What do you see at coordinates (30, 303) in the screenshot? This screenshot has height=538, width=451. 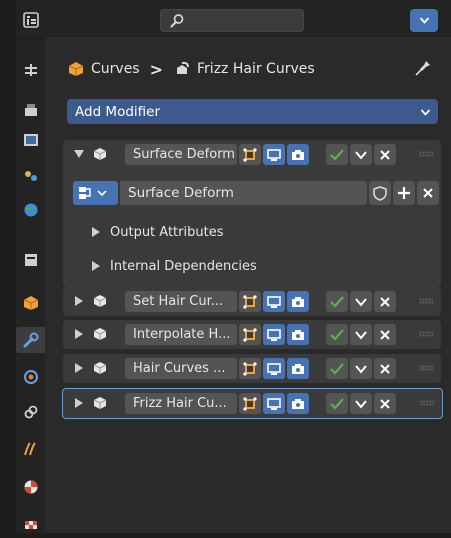 I see `object-tab-icon` at bounding box center [30, 303].